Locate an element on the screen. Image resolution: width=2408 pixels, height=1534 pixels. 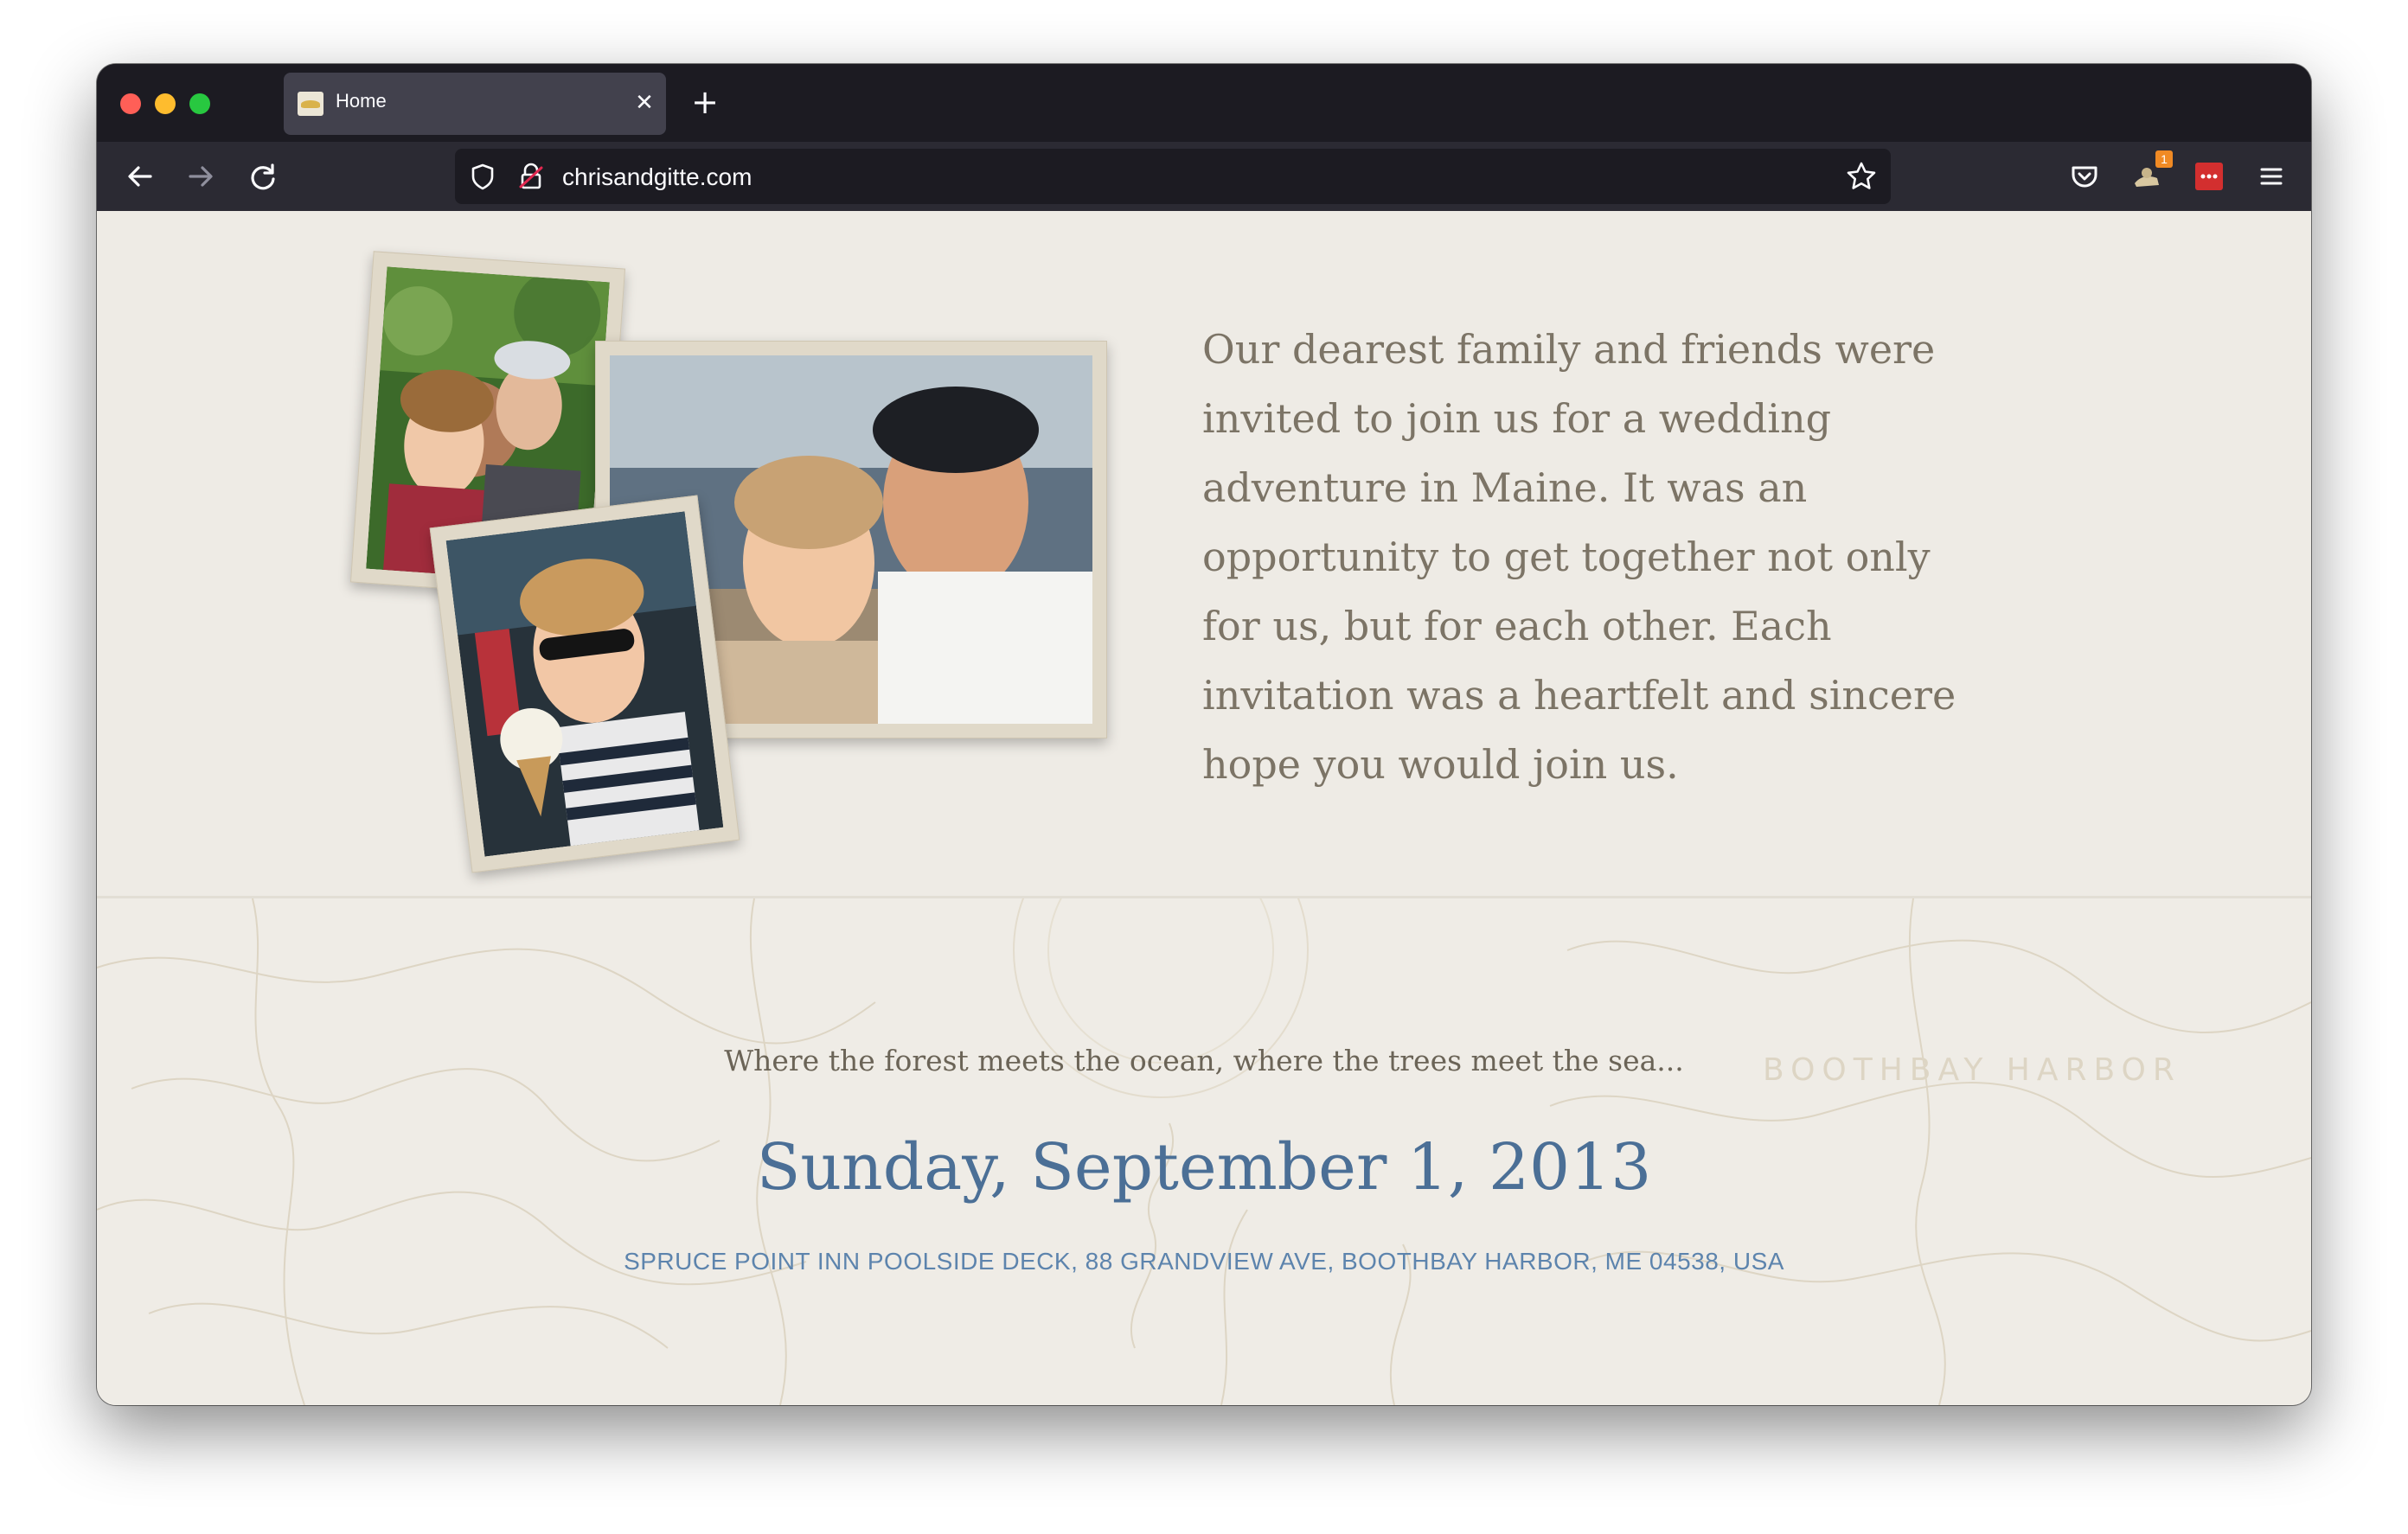
forward-button is located at coordinates (200, 176).